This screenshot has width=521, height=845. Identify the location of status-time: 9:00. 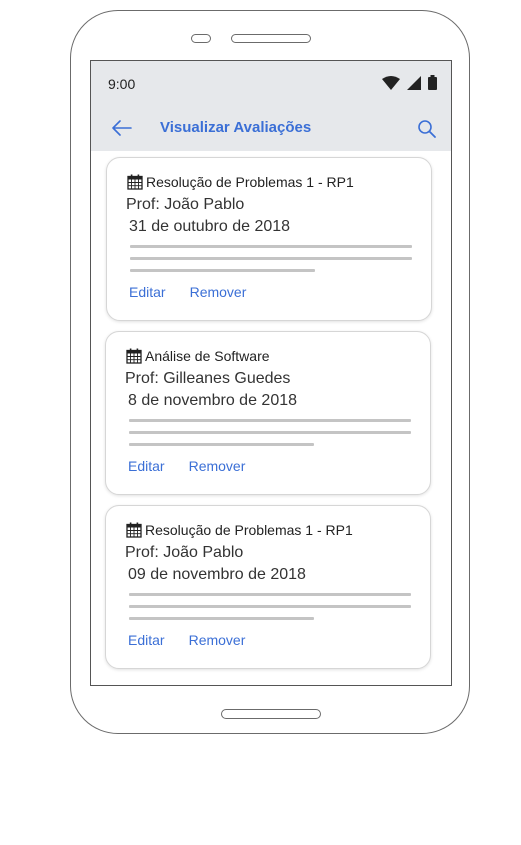
(122, 84).